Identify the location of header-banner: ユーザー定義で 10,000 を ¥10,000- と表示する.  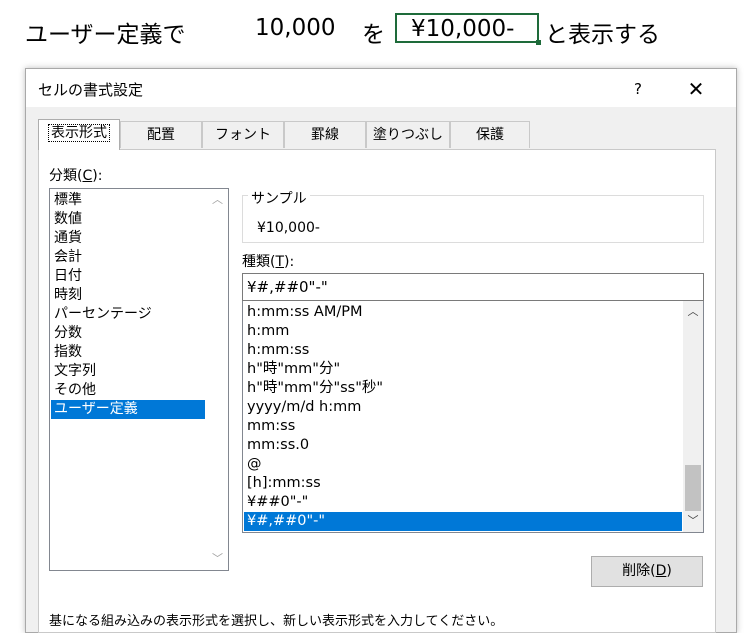
(372, 31).